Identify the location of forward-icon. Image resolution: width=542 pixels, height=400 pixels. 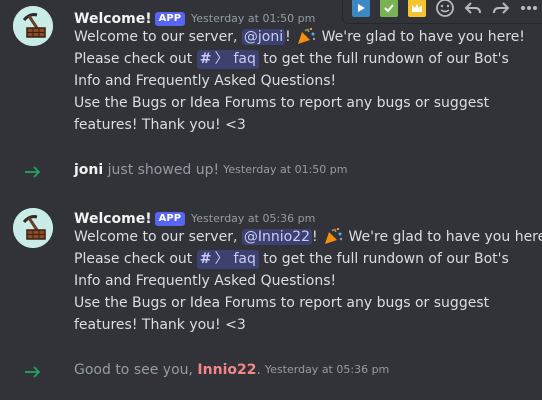
(501, 8).